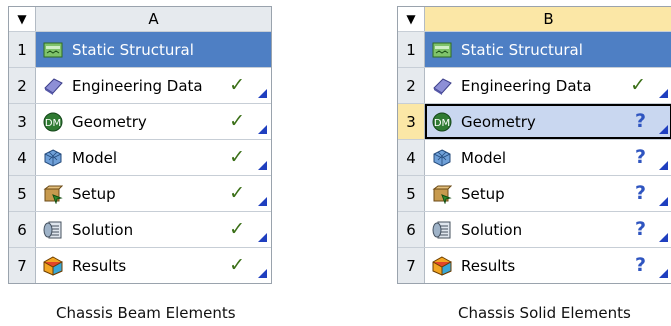 The height and width of the screenshot is (326, 671). I want to click on system-header: ▼ A, so click(140, 19).